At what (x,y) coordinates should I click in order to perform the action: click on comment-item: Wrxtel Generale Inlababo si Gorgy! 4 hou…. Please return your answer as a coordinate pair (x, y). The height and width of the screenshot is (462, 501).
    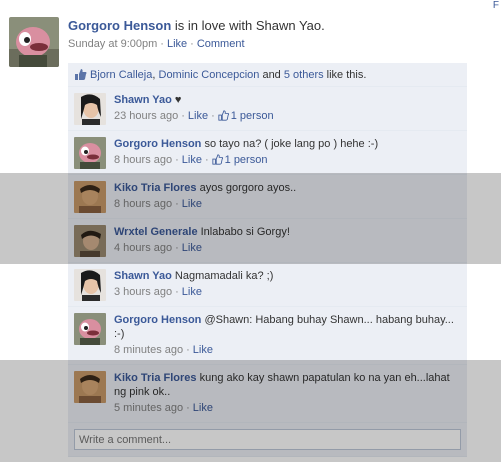
    Looking at the image, I should click on (267, 241).